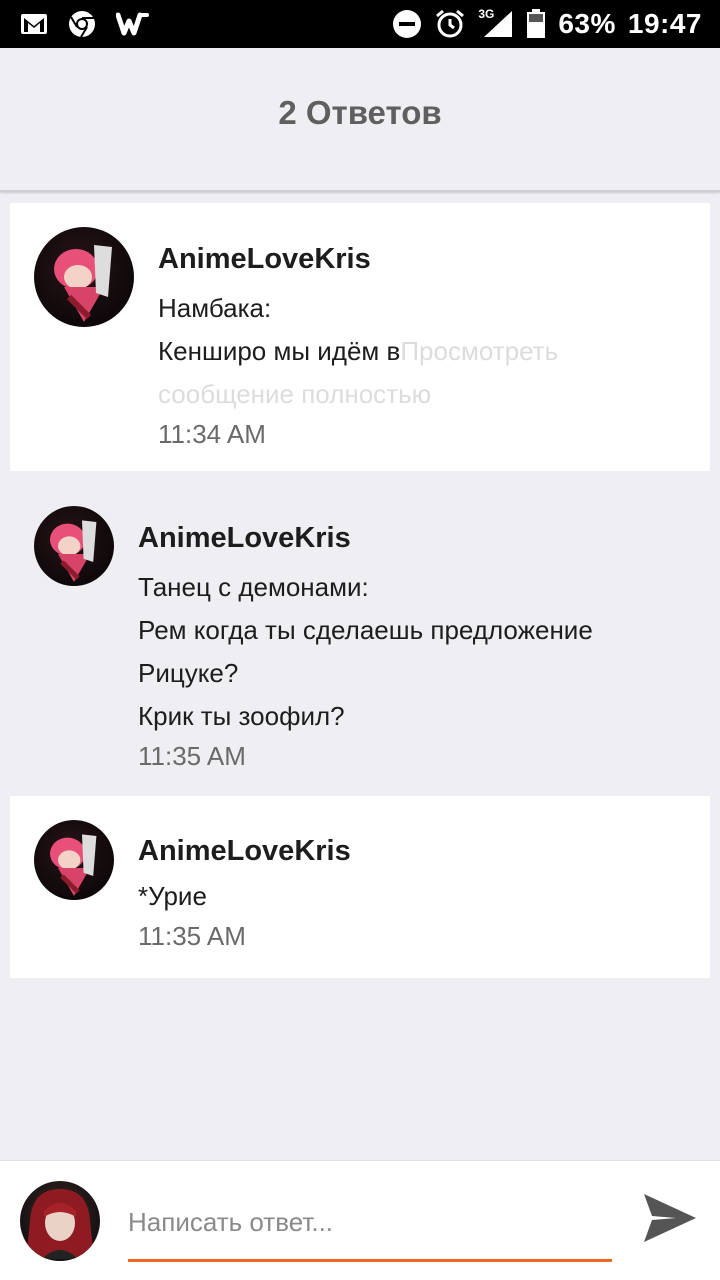 The image size is (720, 1280). Describe the element at coordinates (587, 23) in the screenshot. I see `battery-percent: 63%` at that location.